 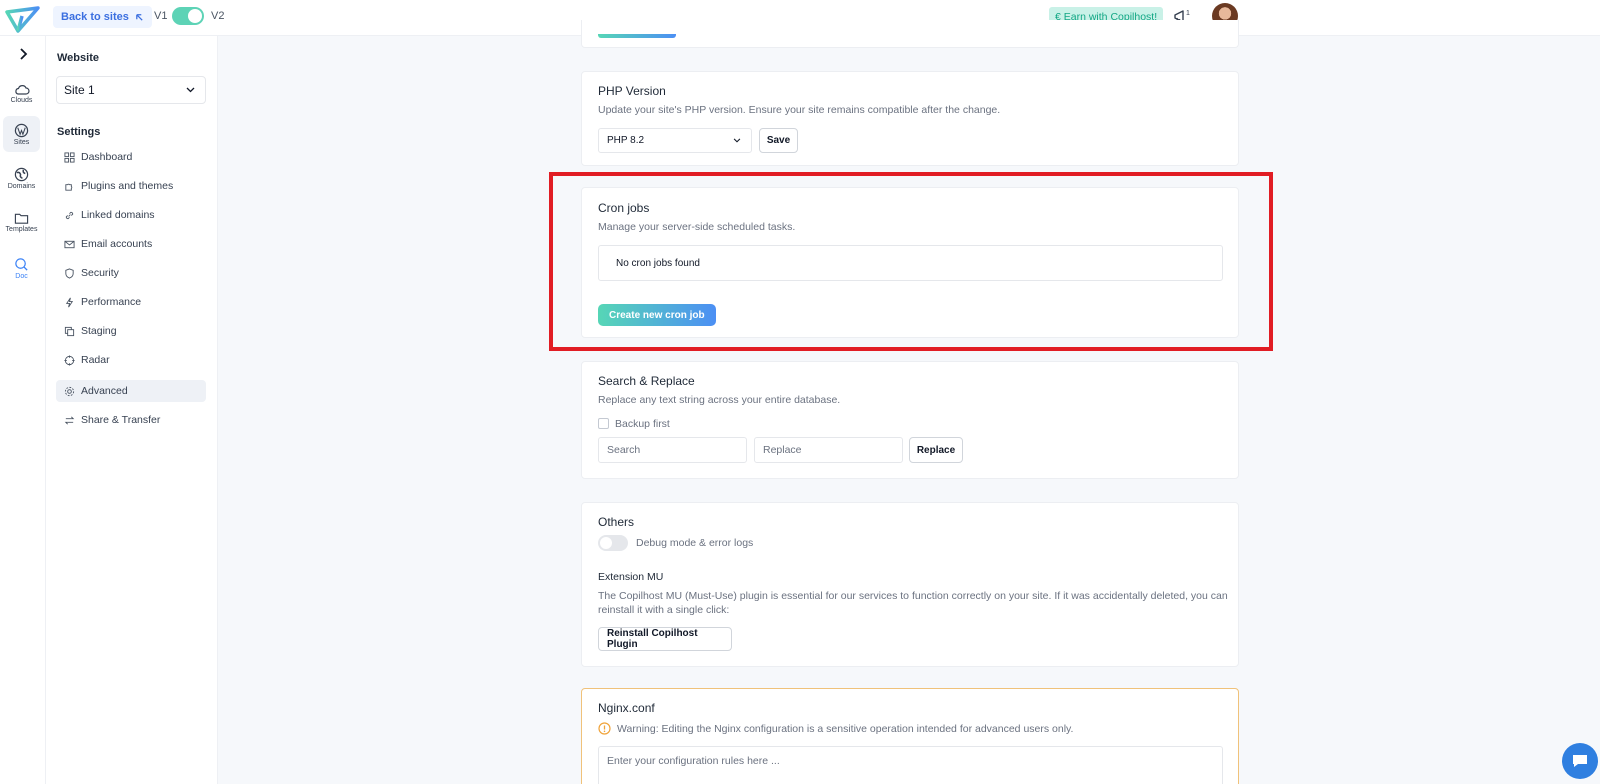 What do you see at coordinates (21, 100) in the screenshot?
I see `rail-label-clouds: Clouds` at bounding box center [21, 100].